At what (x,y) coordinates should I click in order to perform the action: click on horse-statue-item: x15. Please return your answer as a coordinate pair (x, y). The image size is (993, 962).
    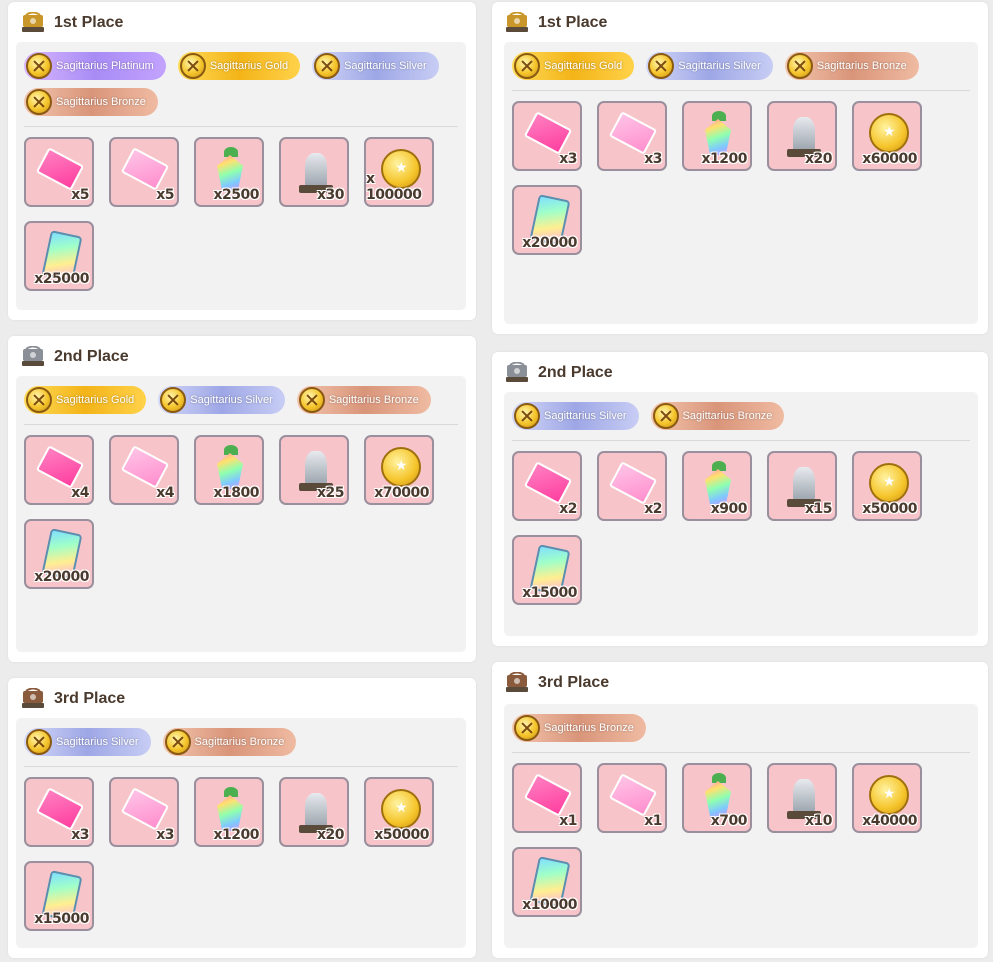
    Looking at the image, I should click on (802, 486).